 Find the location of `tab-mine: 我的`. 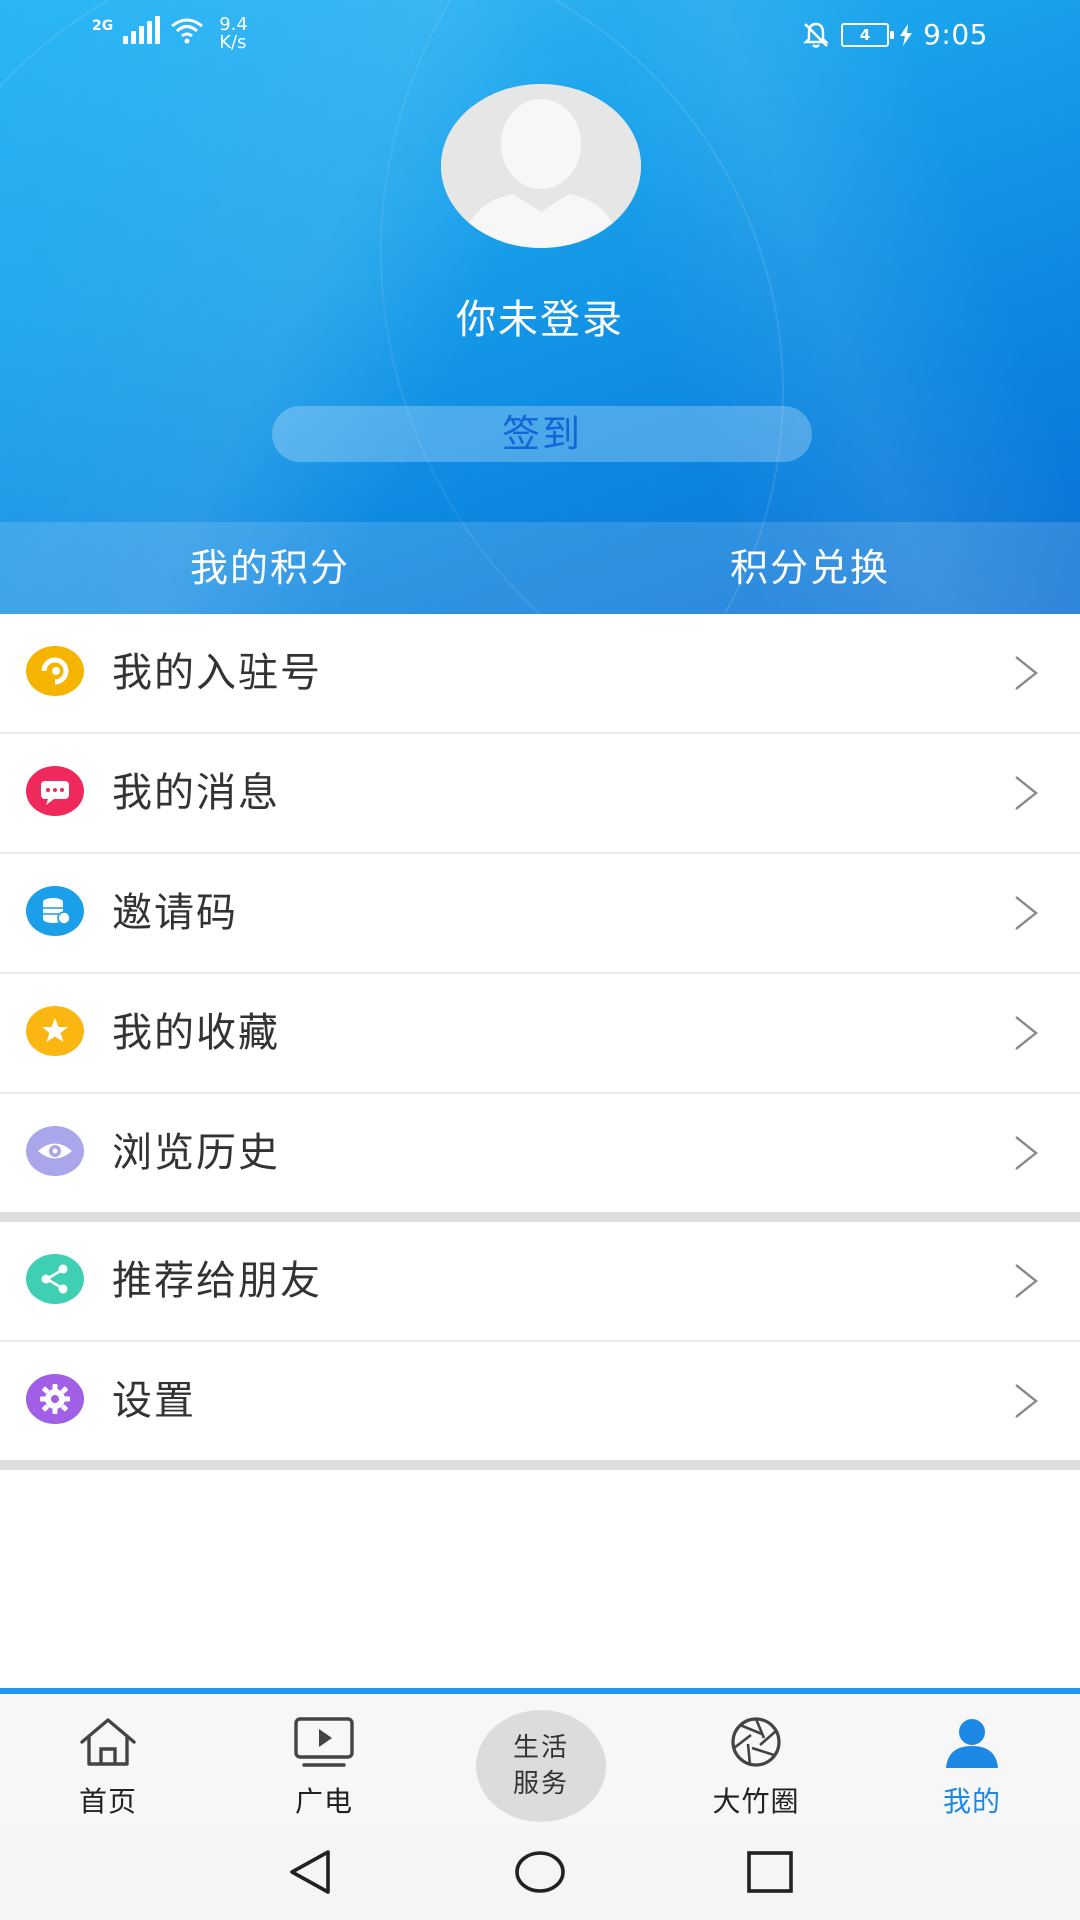

tab-mine: 我的 is located at coordinates (972, 1759).